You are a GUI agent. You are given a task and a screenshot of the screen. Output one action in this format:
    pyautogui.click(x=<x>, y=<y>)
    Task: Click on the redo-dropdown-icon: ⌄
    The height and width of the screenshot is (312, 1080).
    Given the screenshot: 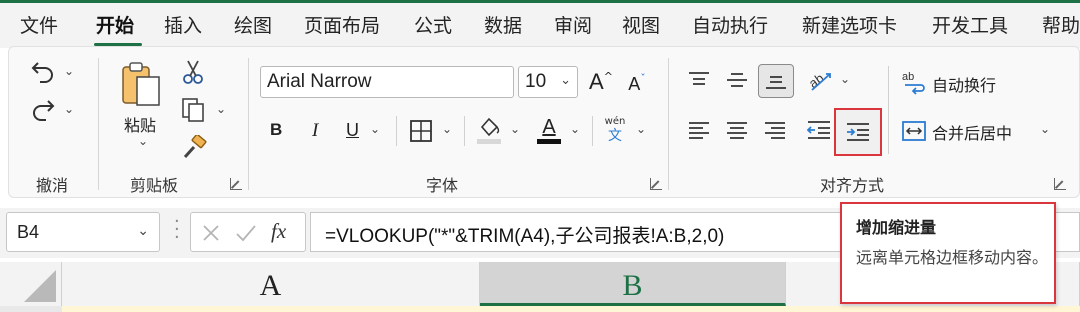 What is the action you would take?
    pyautogui.click(x=69, y=109)
    